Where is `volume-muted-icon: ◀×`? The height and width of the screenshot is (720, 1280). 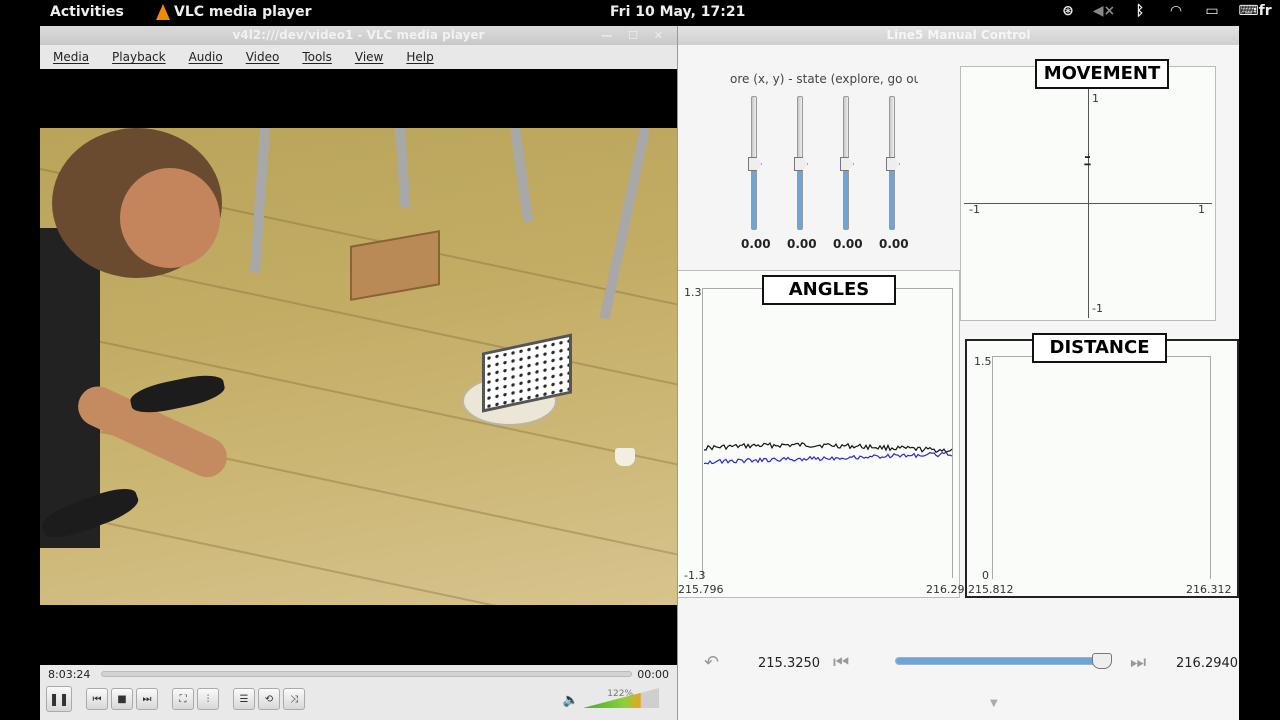
volume-muted-icon: ◀× is located at coordinates (1104, 11).